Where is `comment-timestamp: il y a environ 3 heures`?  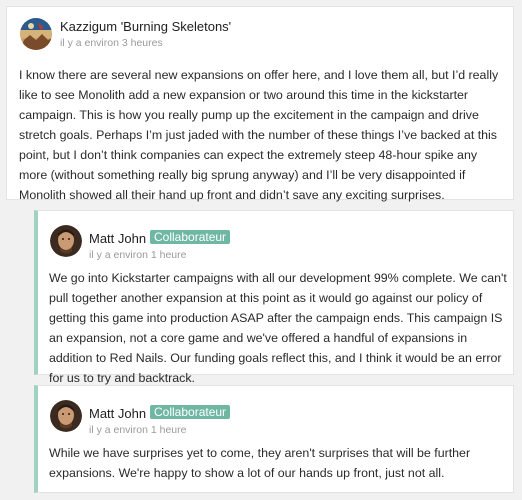
comment-timestamp: il y a environ 3 heures is located at coordinates (111, 43).